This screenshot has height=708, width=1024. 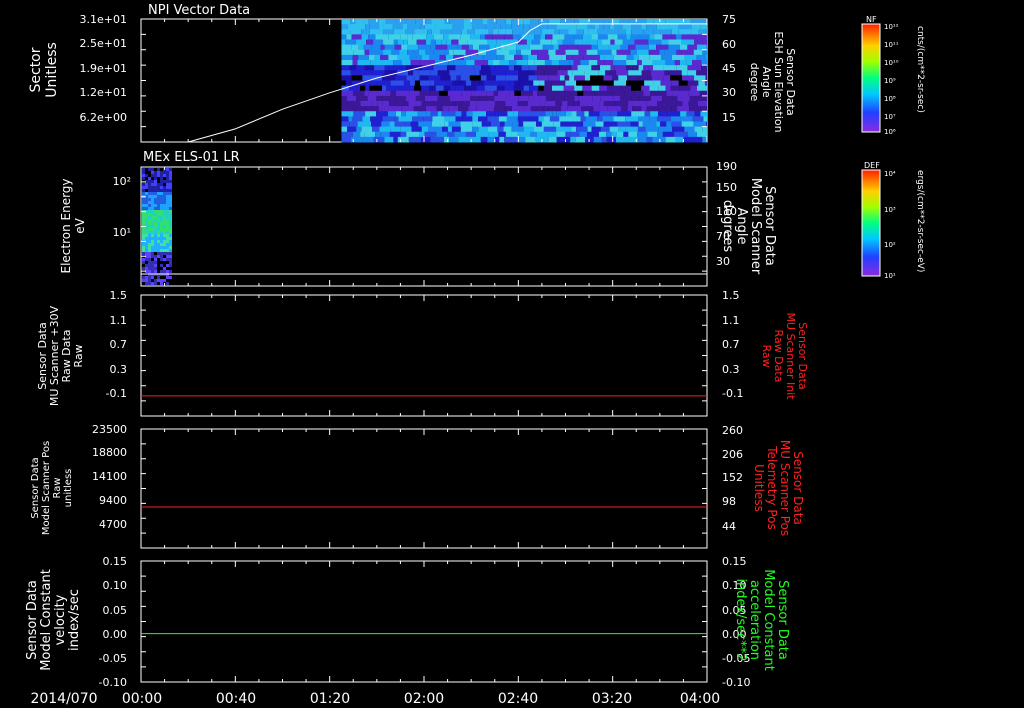 What do you see at coordinates (732, 393) in the screenshot?
I see `ytick-right-label: -0.1` at bounding box center [732, 393].